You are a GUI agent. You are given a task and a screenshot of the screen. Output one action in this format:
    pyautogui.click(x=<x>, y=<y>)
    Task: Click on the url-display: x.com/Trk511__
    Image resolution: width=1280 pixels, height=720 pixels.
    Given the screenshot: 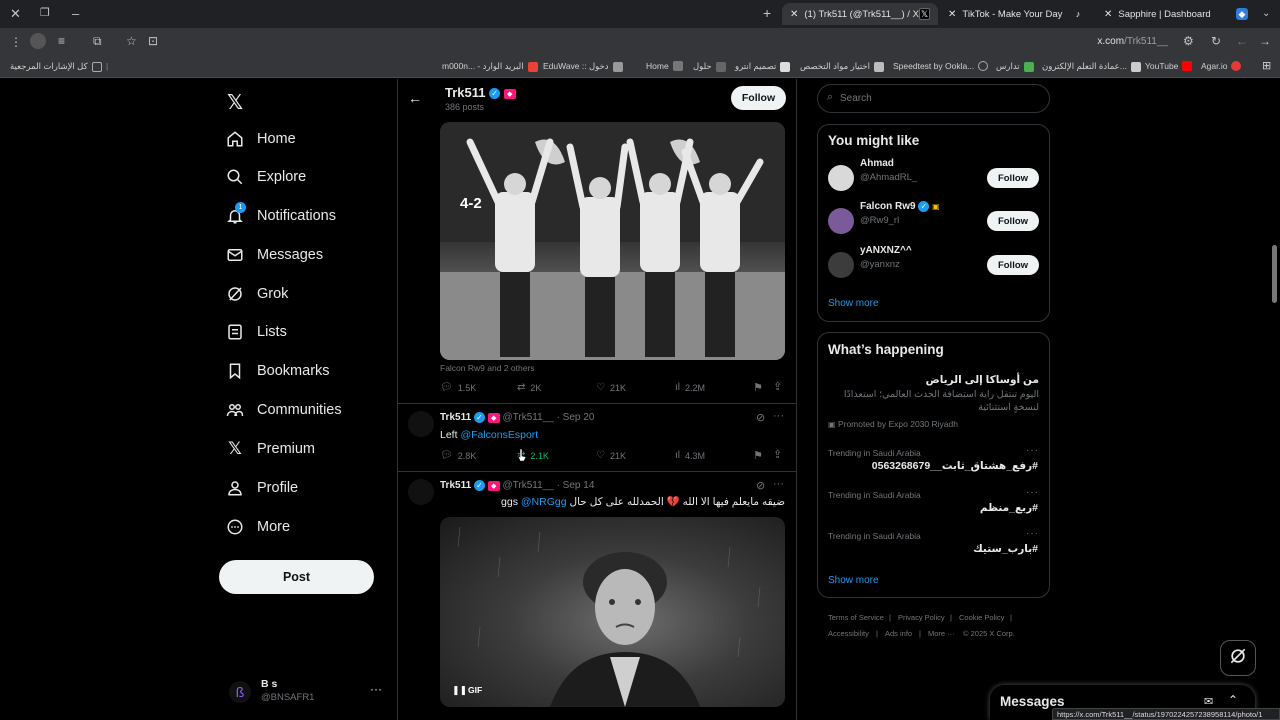 What is the action you would take?
    pyautogui.click(x=1132, y=41)
    